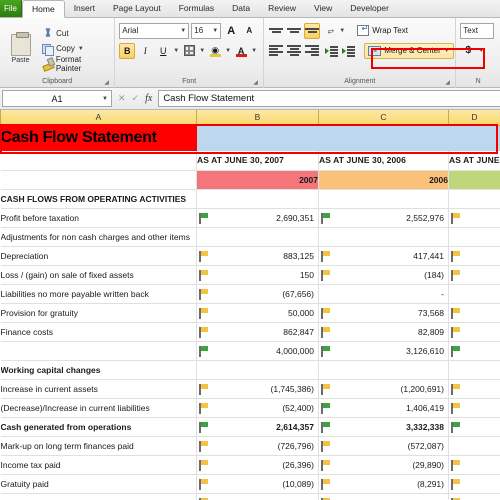 The height and width of the screenshot is (500, 500). Describe the element at coordinates (254, 51) in the screenshot. I see `font-color-chevron-down-icon: ▼` at that location.